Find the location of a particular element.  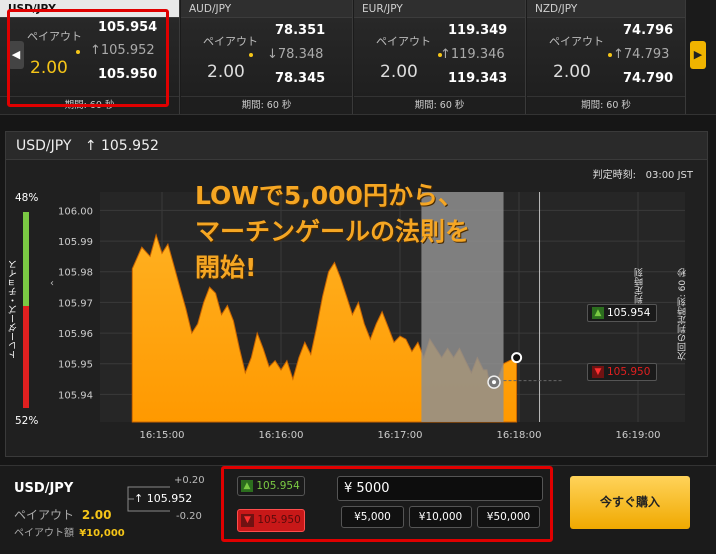

trade-rate: ↑ 105.952 is located at coordinates (163, 498).